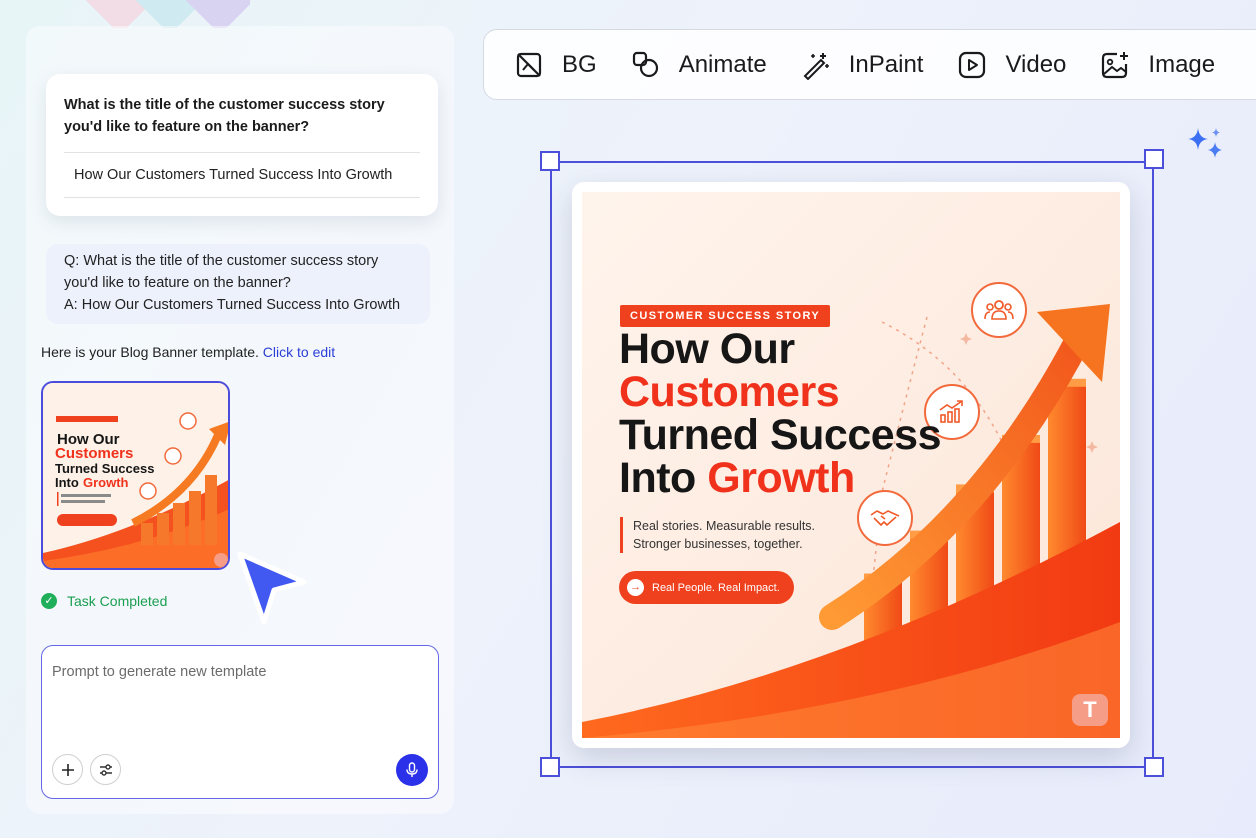 The image size is (1256, 838). What do you see at coordinates (972, 64) in the screenshot?
I see `video-play-icon` at bounding box center [972, 64].